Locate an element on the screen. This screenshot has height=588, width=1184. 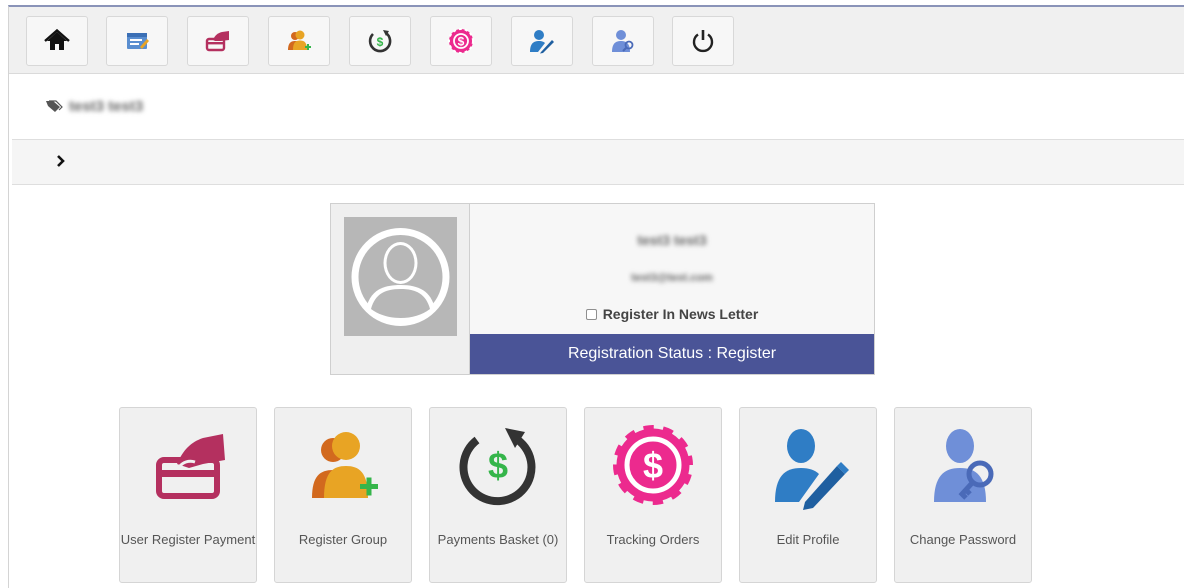
home-icon is located at coordinates (57, 39).